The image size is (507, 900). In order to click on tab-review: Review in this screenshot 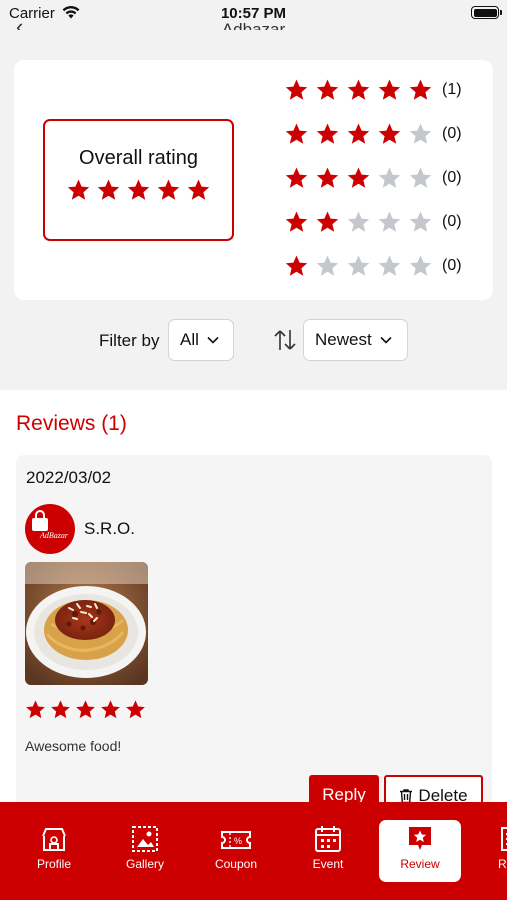, I will do `click(420, 851)`.